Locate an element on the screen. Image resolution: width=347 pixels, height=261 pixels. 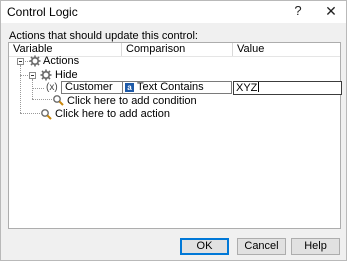
help-button: Help is located at coordinates (315, 246).